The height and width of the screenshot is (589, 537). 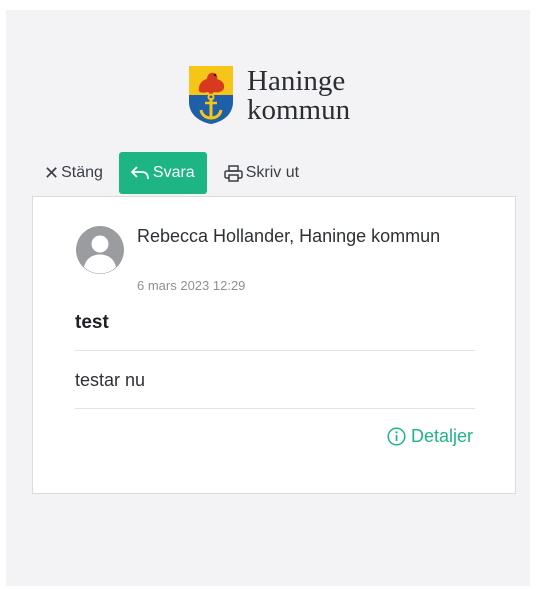 What do you see at coordinates (110, 380) in the screenshot?
I see `message-body: testar nu` at bounding box center [110, 380].